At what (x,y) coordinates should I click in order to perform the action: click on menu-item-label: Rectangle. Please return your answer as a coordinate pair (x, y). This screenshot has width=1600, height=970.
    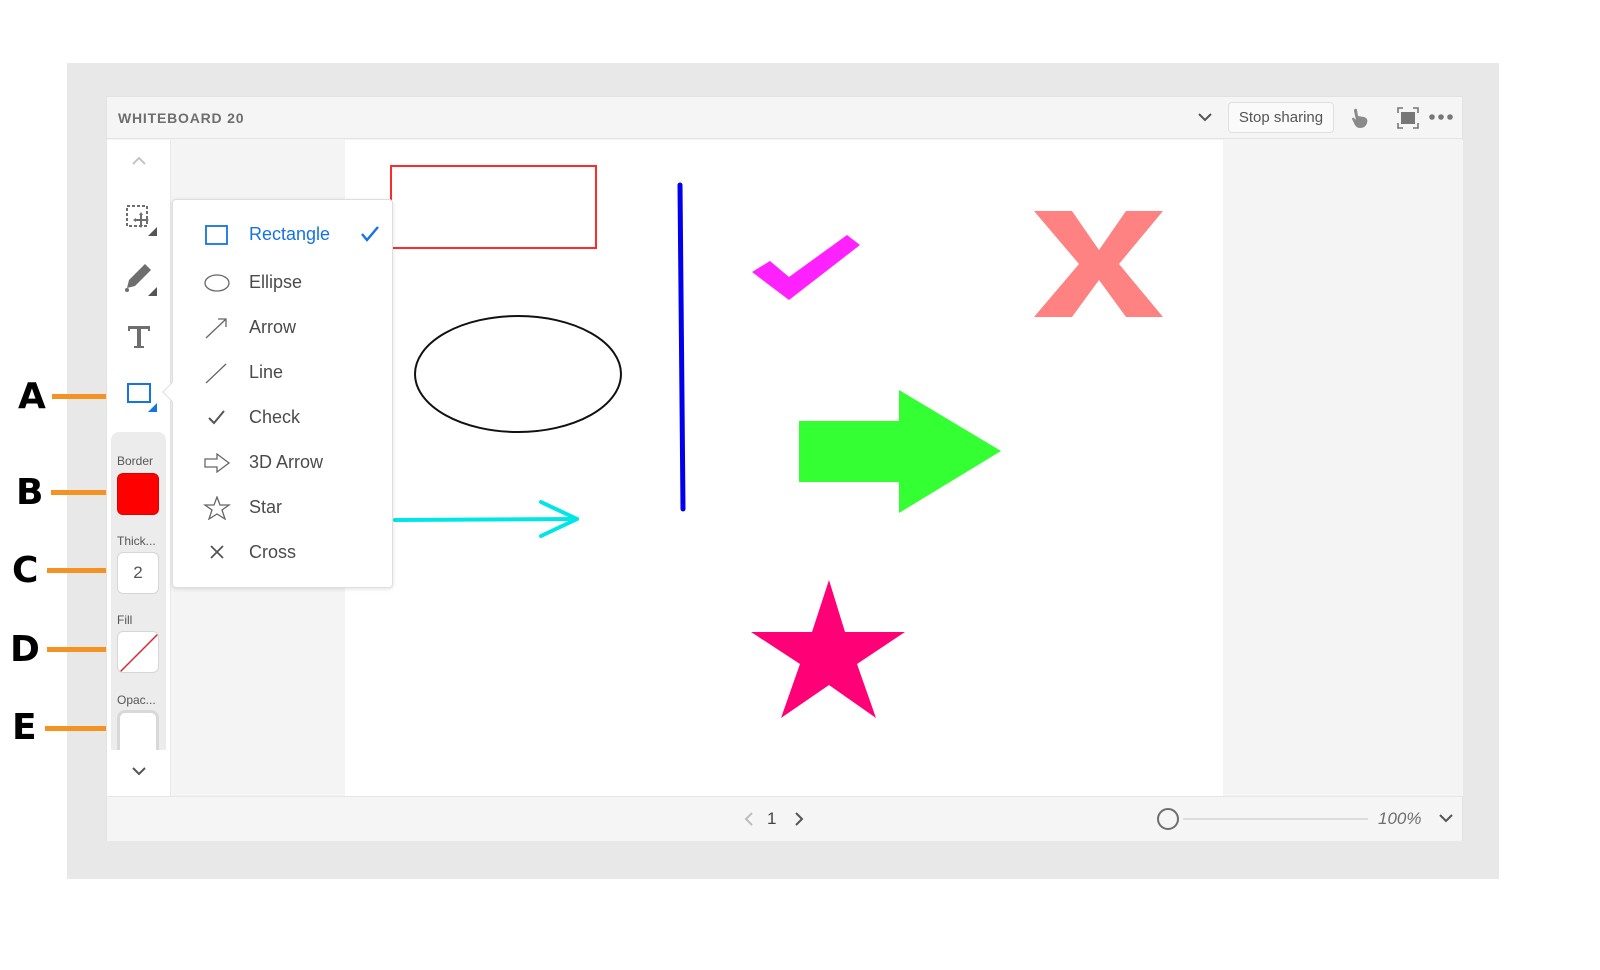
    Looking at the image, I should click on (290, 234).